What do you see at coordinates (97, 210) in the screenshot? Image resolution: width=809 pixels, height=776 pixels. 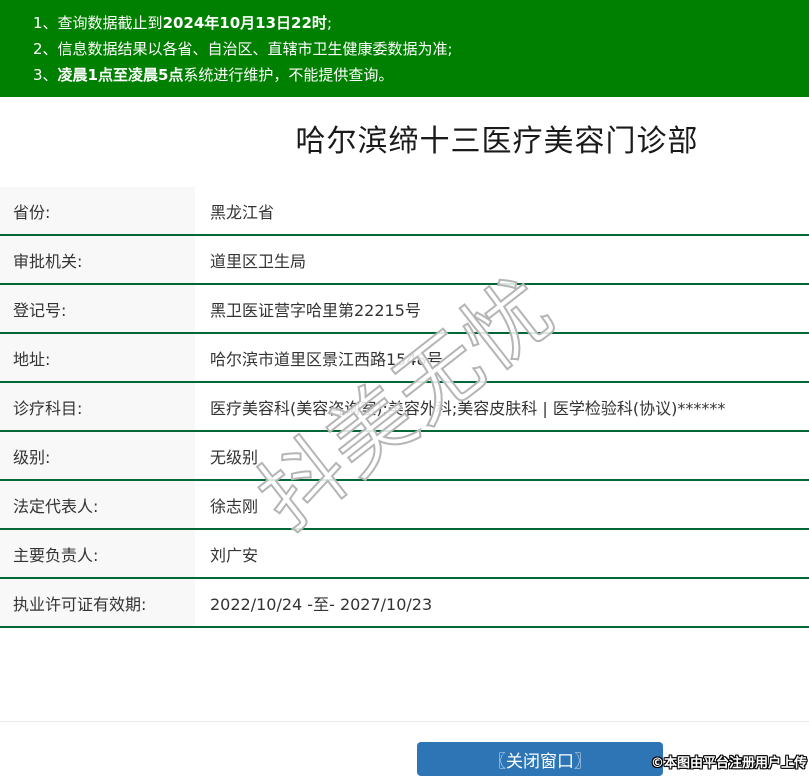 I see `row-label: 省份:` at bounding box center [97, 210].